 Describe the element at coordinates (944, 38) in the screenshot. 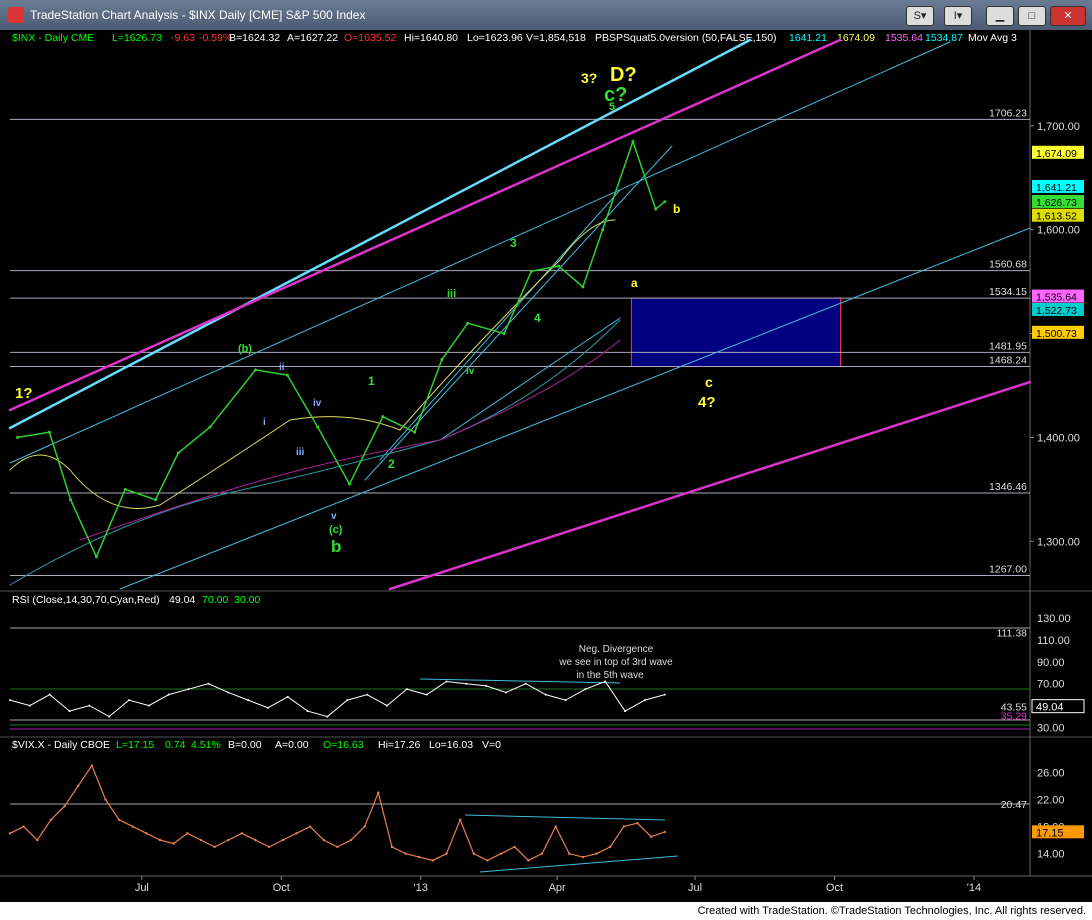

I see `indicator-value-4: 1534.87` at that location.